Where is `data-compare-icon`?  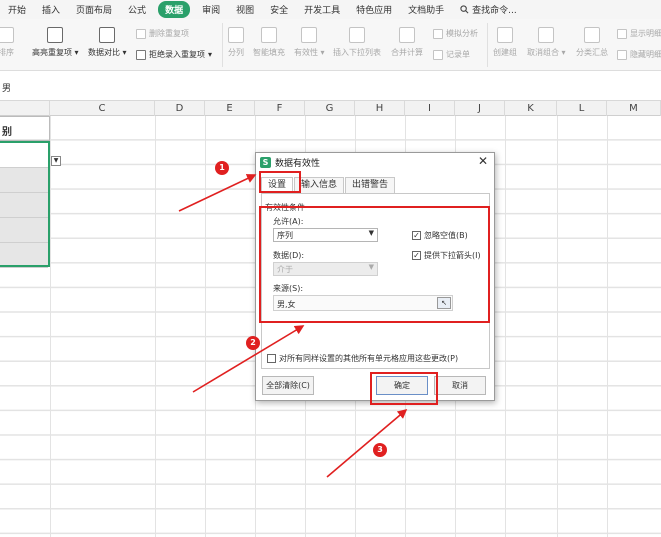 data-compare-icon is located at coordinates (107, 35).